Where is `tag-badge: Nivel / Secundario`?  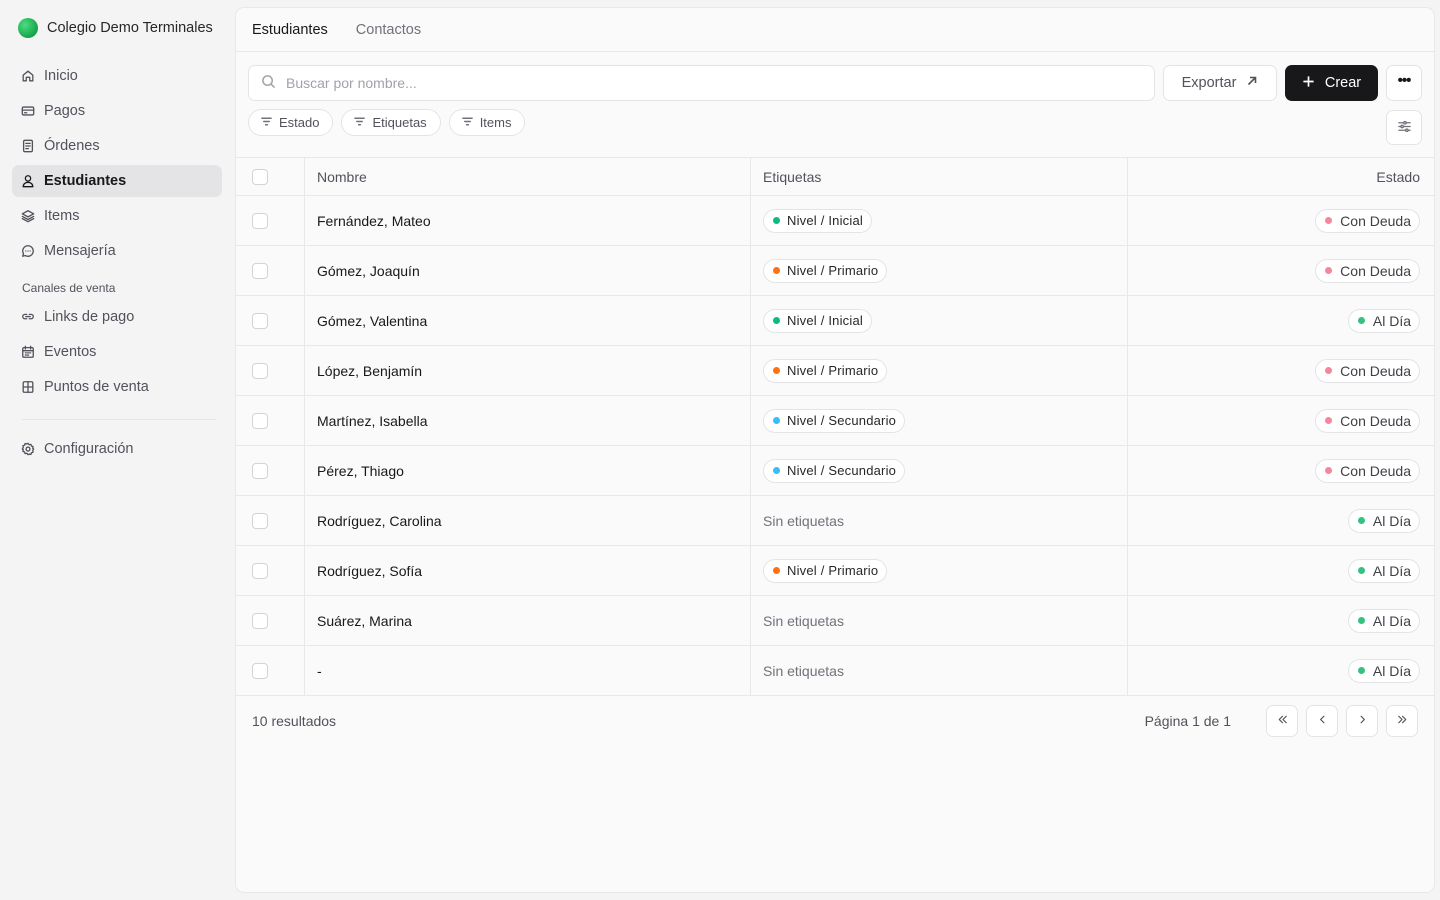 tag-badge: Nivel / Secundario is located at coordinates (834, 420).